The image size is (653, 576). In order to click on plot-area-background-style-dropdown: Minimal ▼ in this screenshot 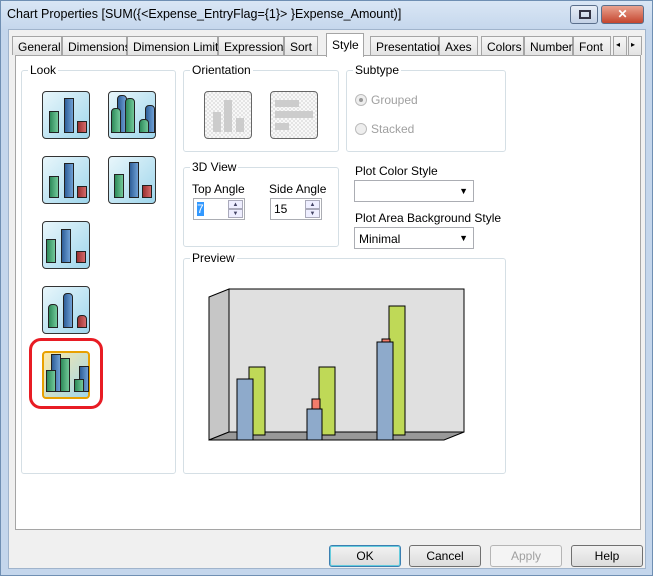, I will do `click(414, 238)`.